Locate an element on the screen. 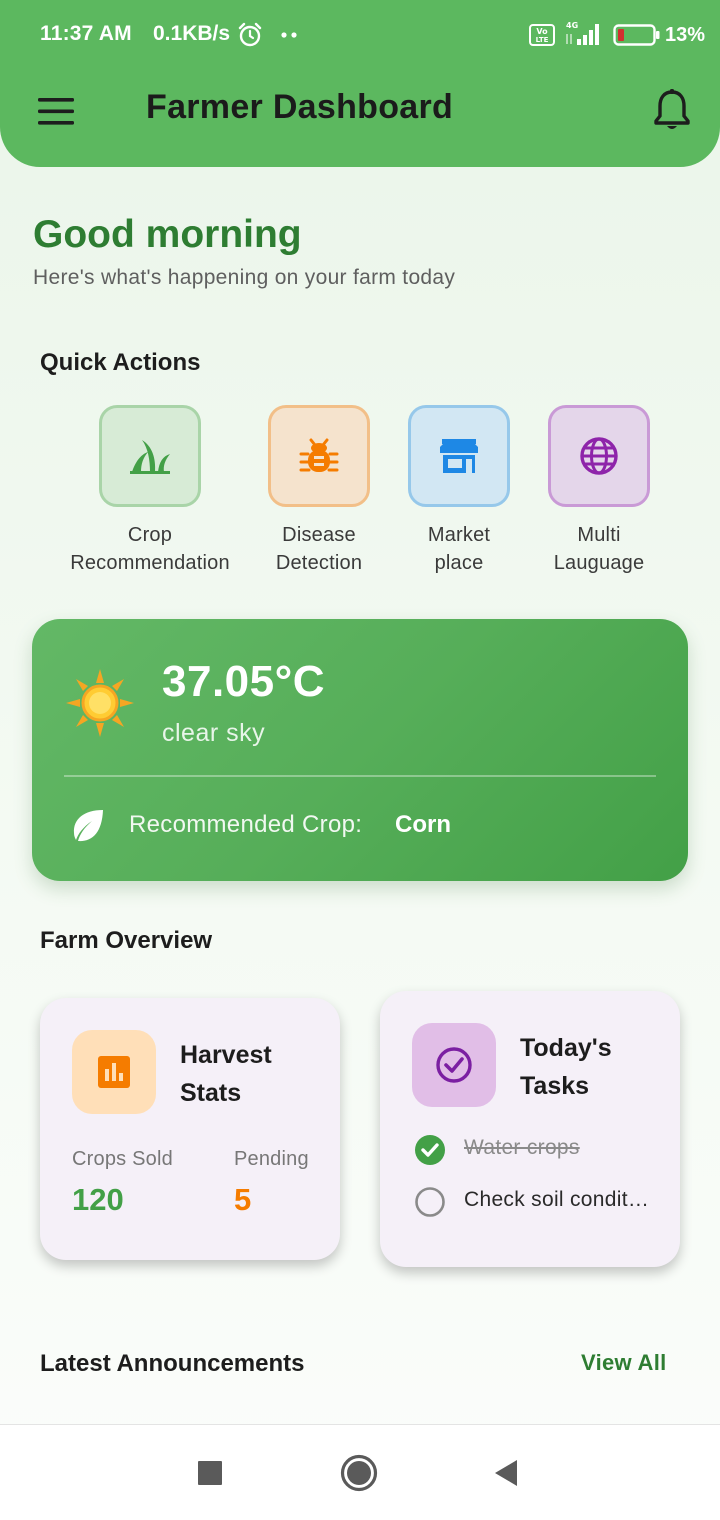 This screenshot has width=720, height=1520. page-title: Farmer Dashboard is located at coordinates (300, 107).